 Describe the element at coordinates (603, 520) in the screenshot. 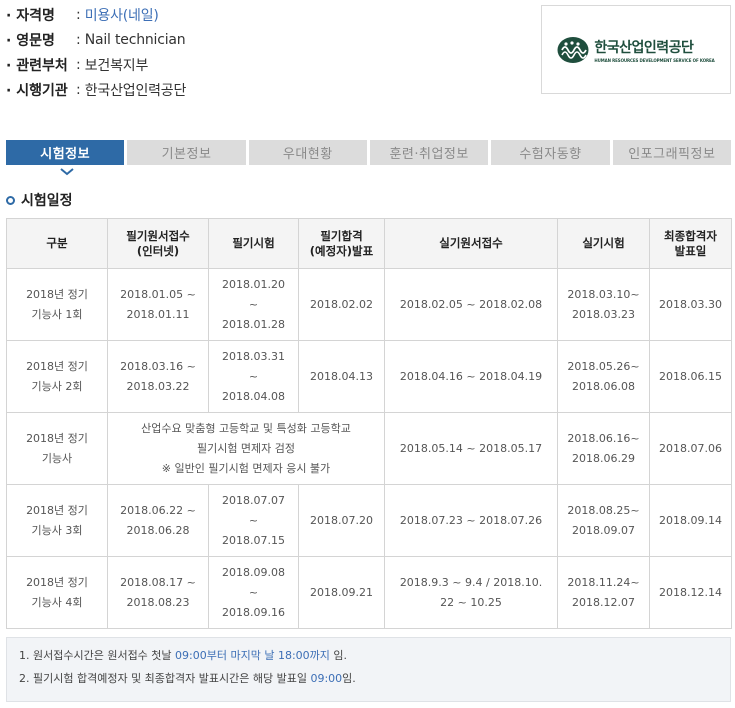

I see `table-cell: 2018.08.25~ 2018.09.07` at that location.